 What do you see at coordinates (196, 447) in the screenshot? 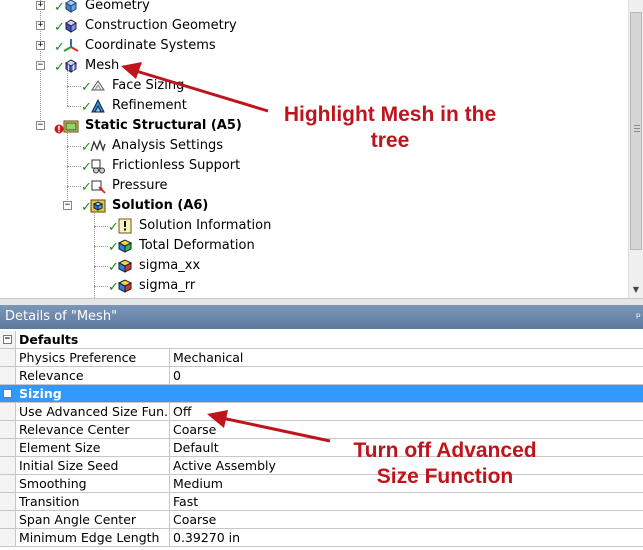
I see `detail-value: Default` at bounding box center [196, 447].